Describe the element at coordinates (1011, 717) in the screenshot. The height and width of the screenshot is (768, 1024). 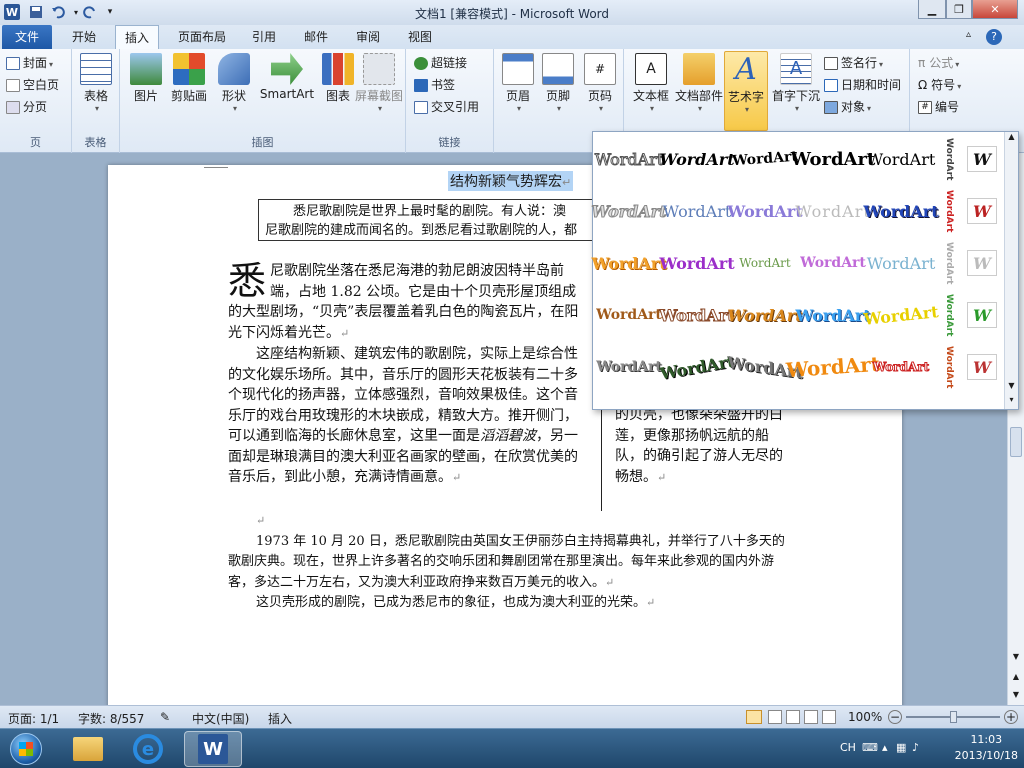
I see `zoom-in-icon: +` at that location.